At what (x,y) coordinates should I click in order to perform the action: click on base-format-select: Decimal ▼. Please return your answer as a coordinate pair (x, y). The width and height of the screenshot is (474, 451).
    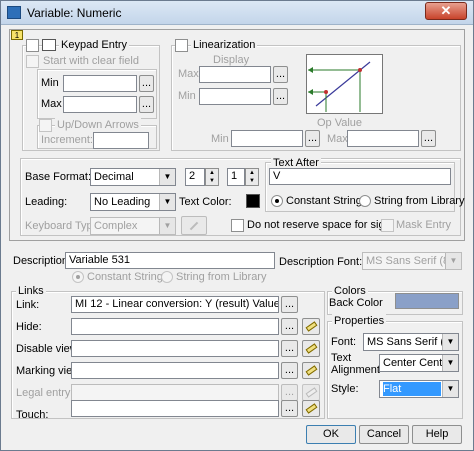
    Looking at the image, I should click on (133, 177).